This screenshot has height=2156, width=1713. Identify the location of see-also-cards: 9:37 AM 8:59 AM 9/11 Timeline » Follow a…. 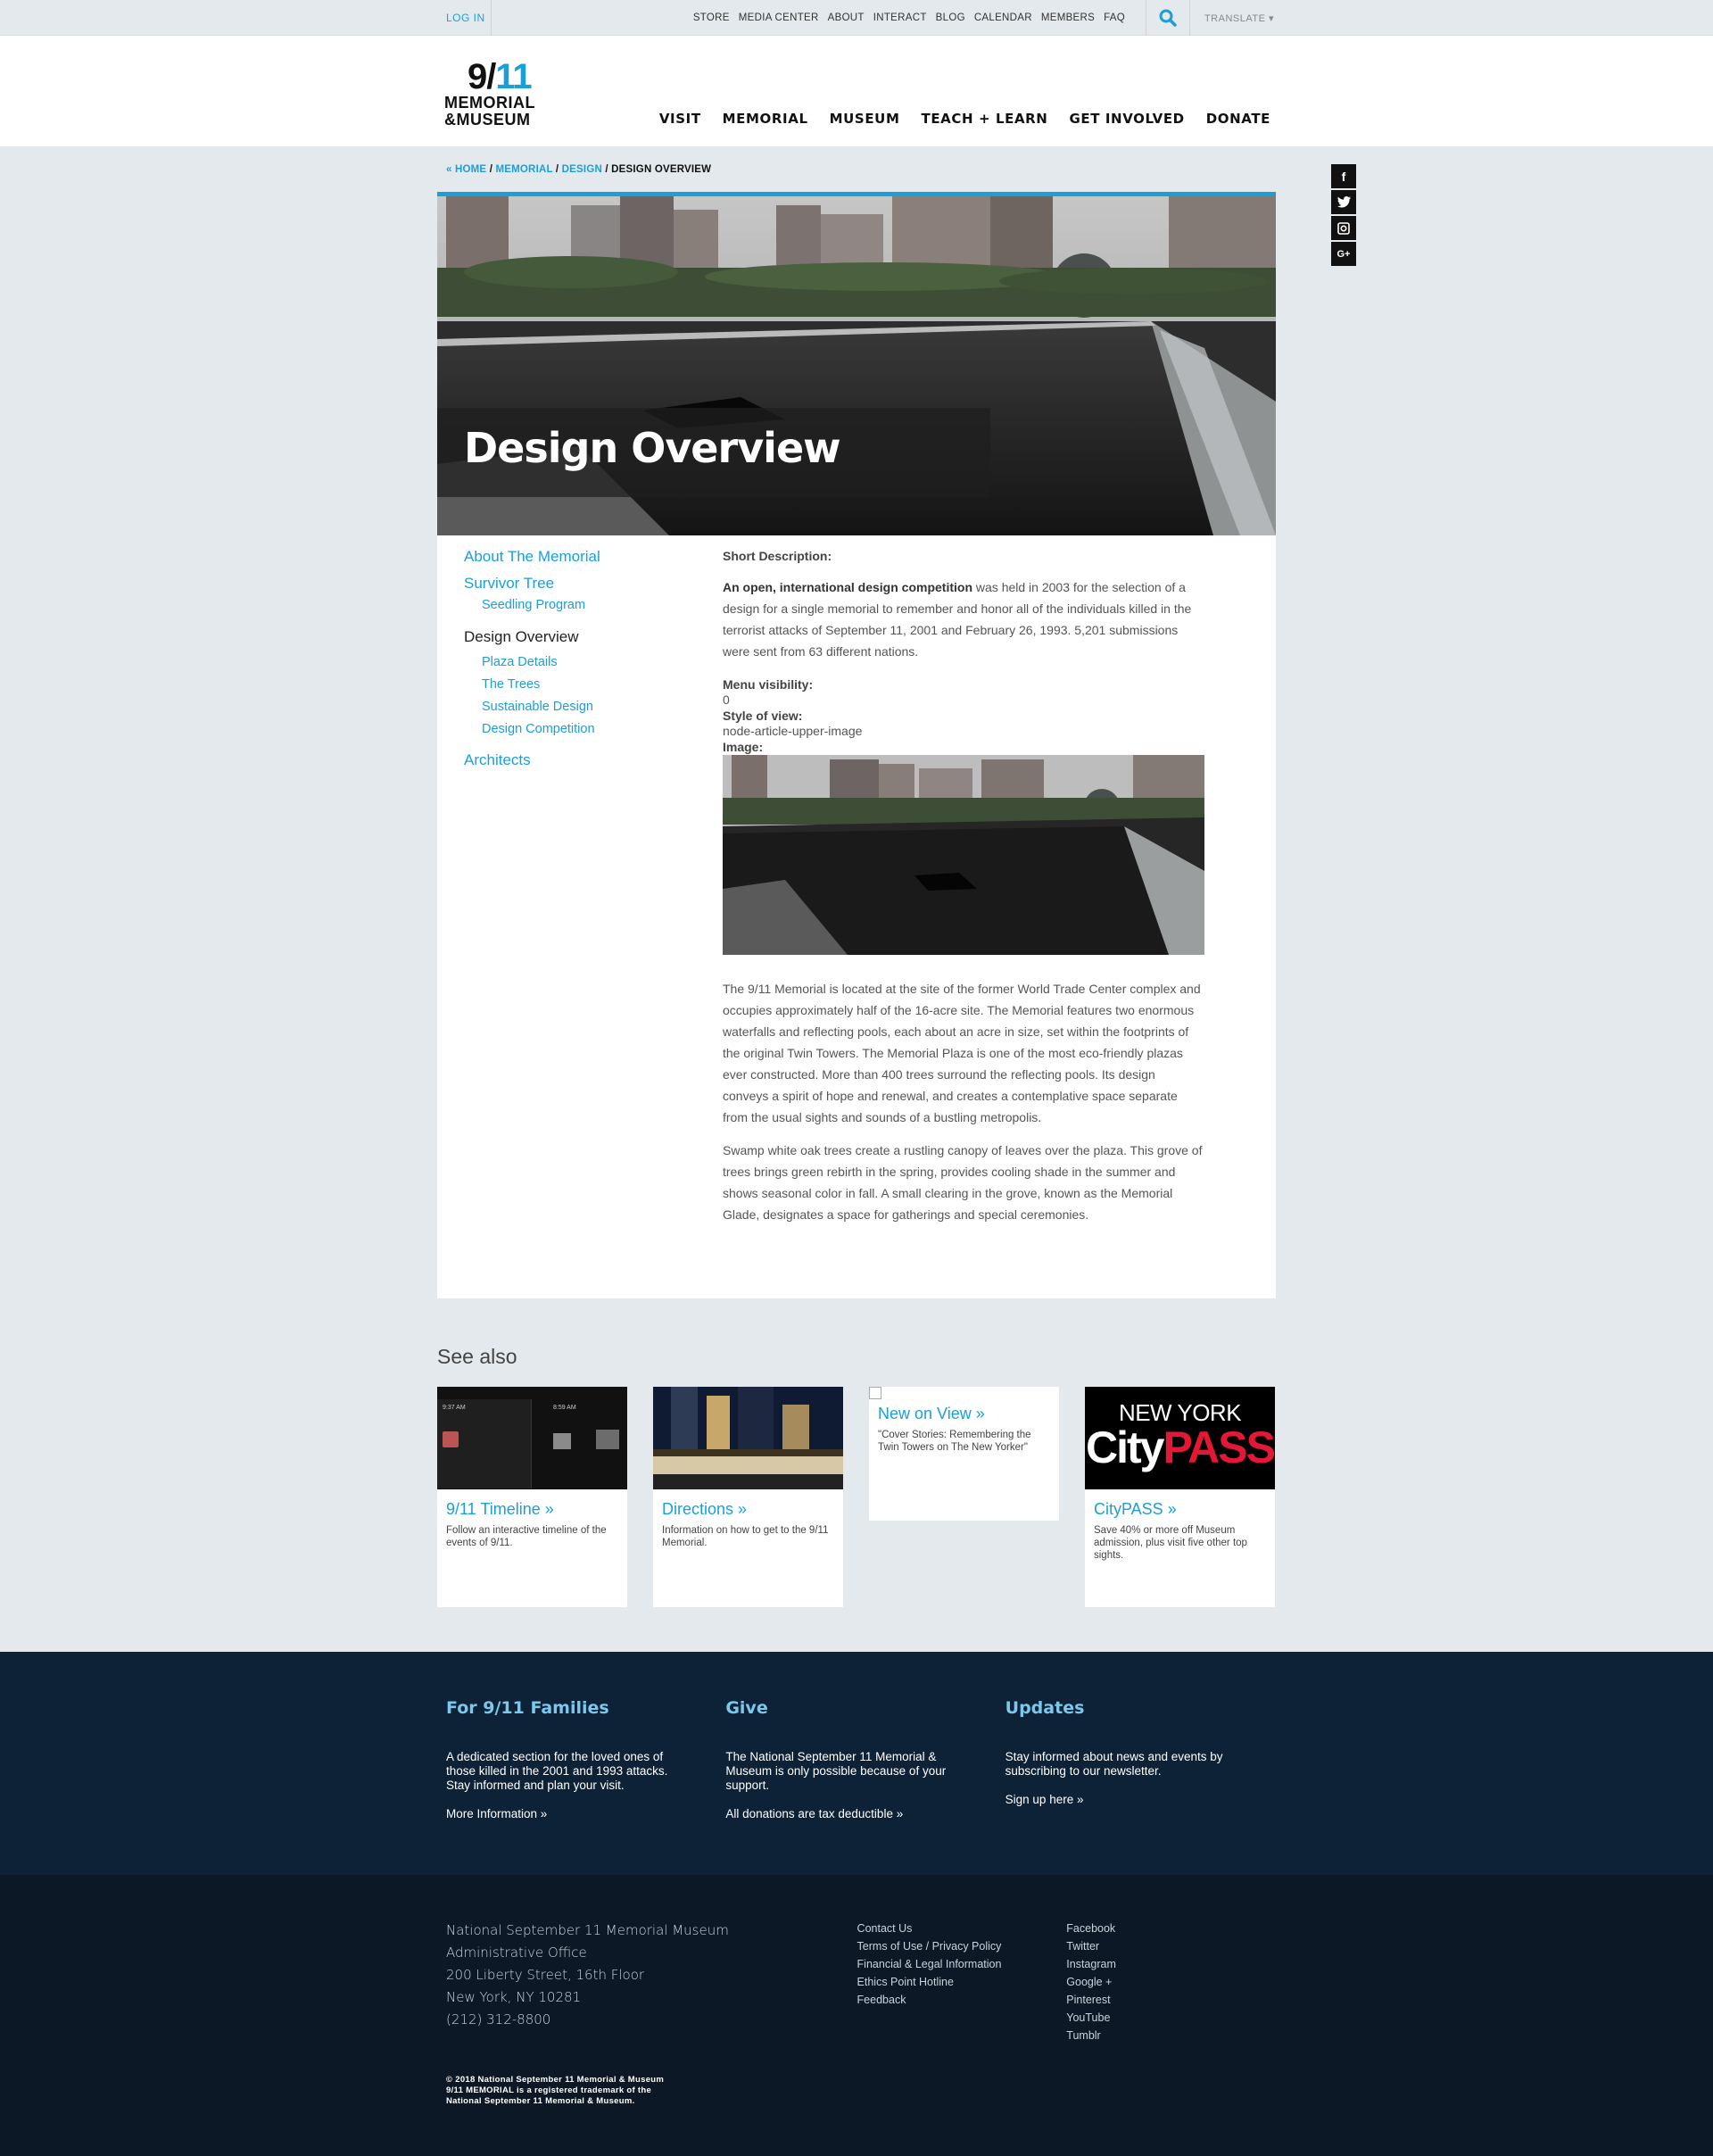
(856, 1497).